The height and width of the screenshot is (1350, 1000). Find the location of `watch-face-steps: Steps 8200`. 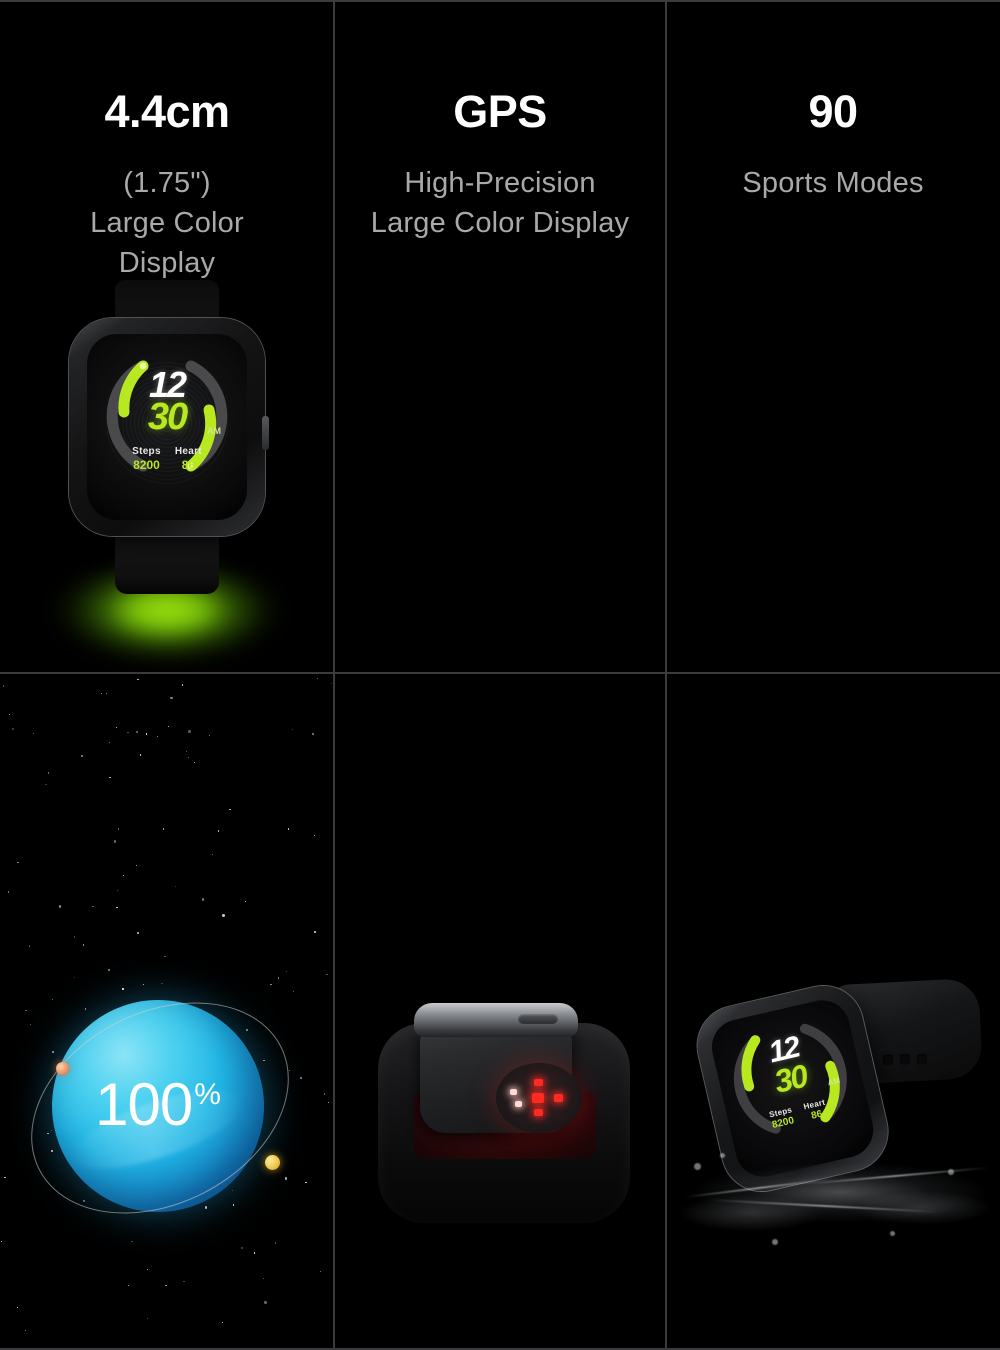

watch-face-steps: Steps 8200 is located at coordinates (146, 459).